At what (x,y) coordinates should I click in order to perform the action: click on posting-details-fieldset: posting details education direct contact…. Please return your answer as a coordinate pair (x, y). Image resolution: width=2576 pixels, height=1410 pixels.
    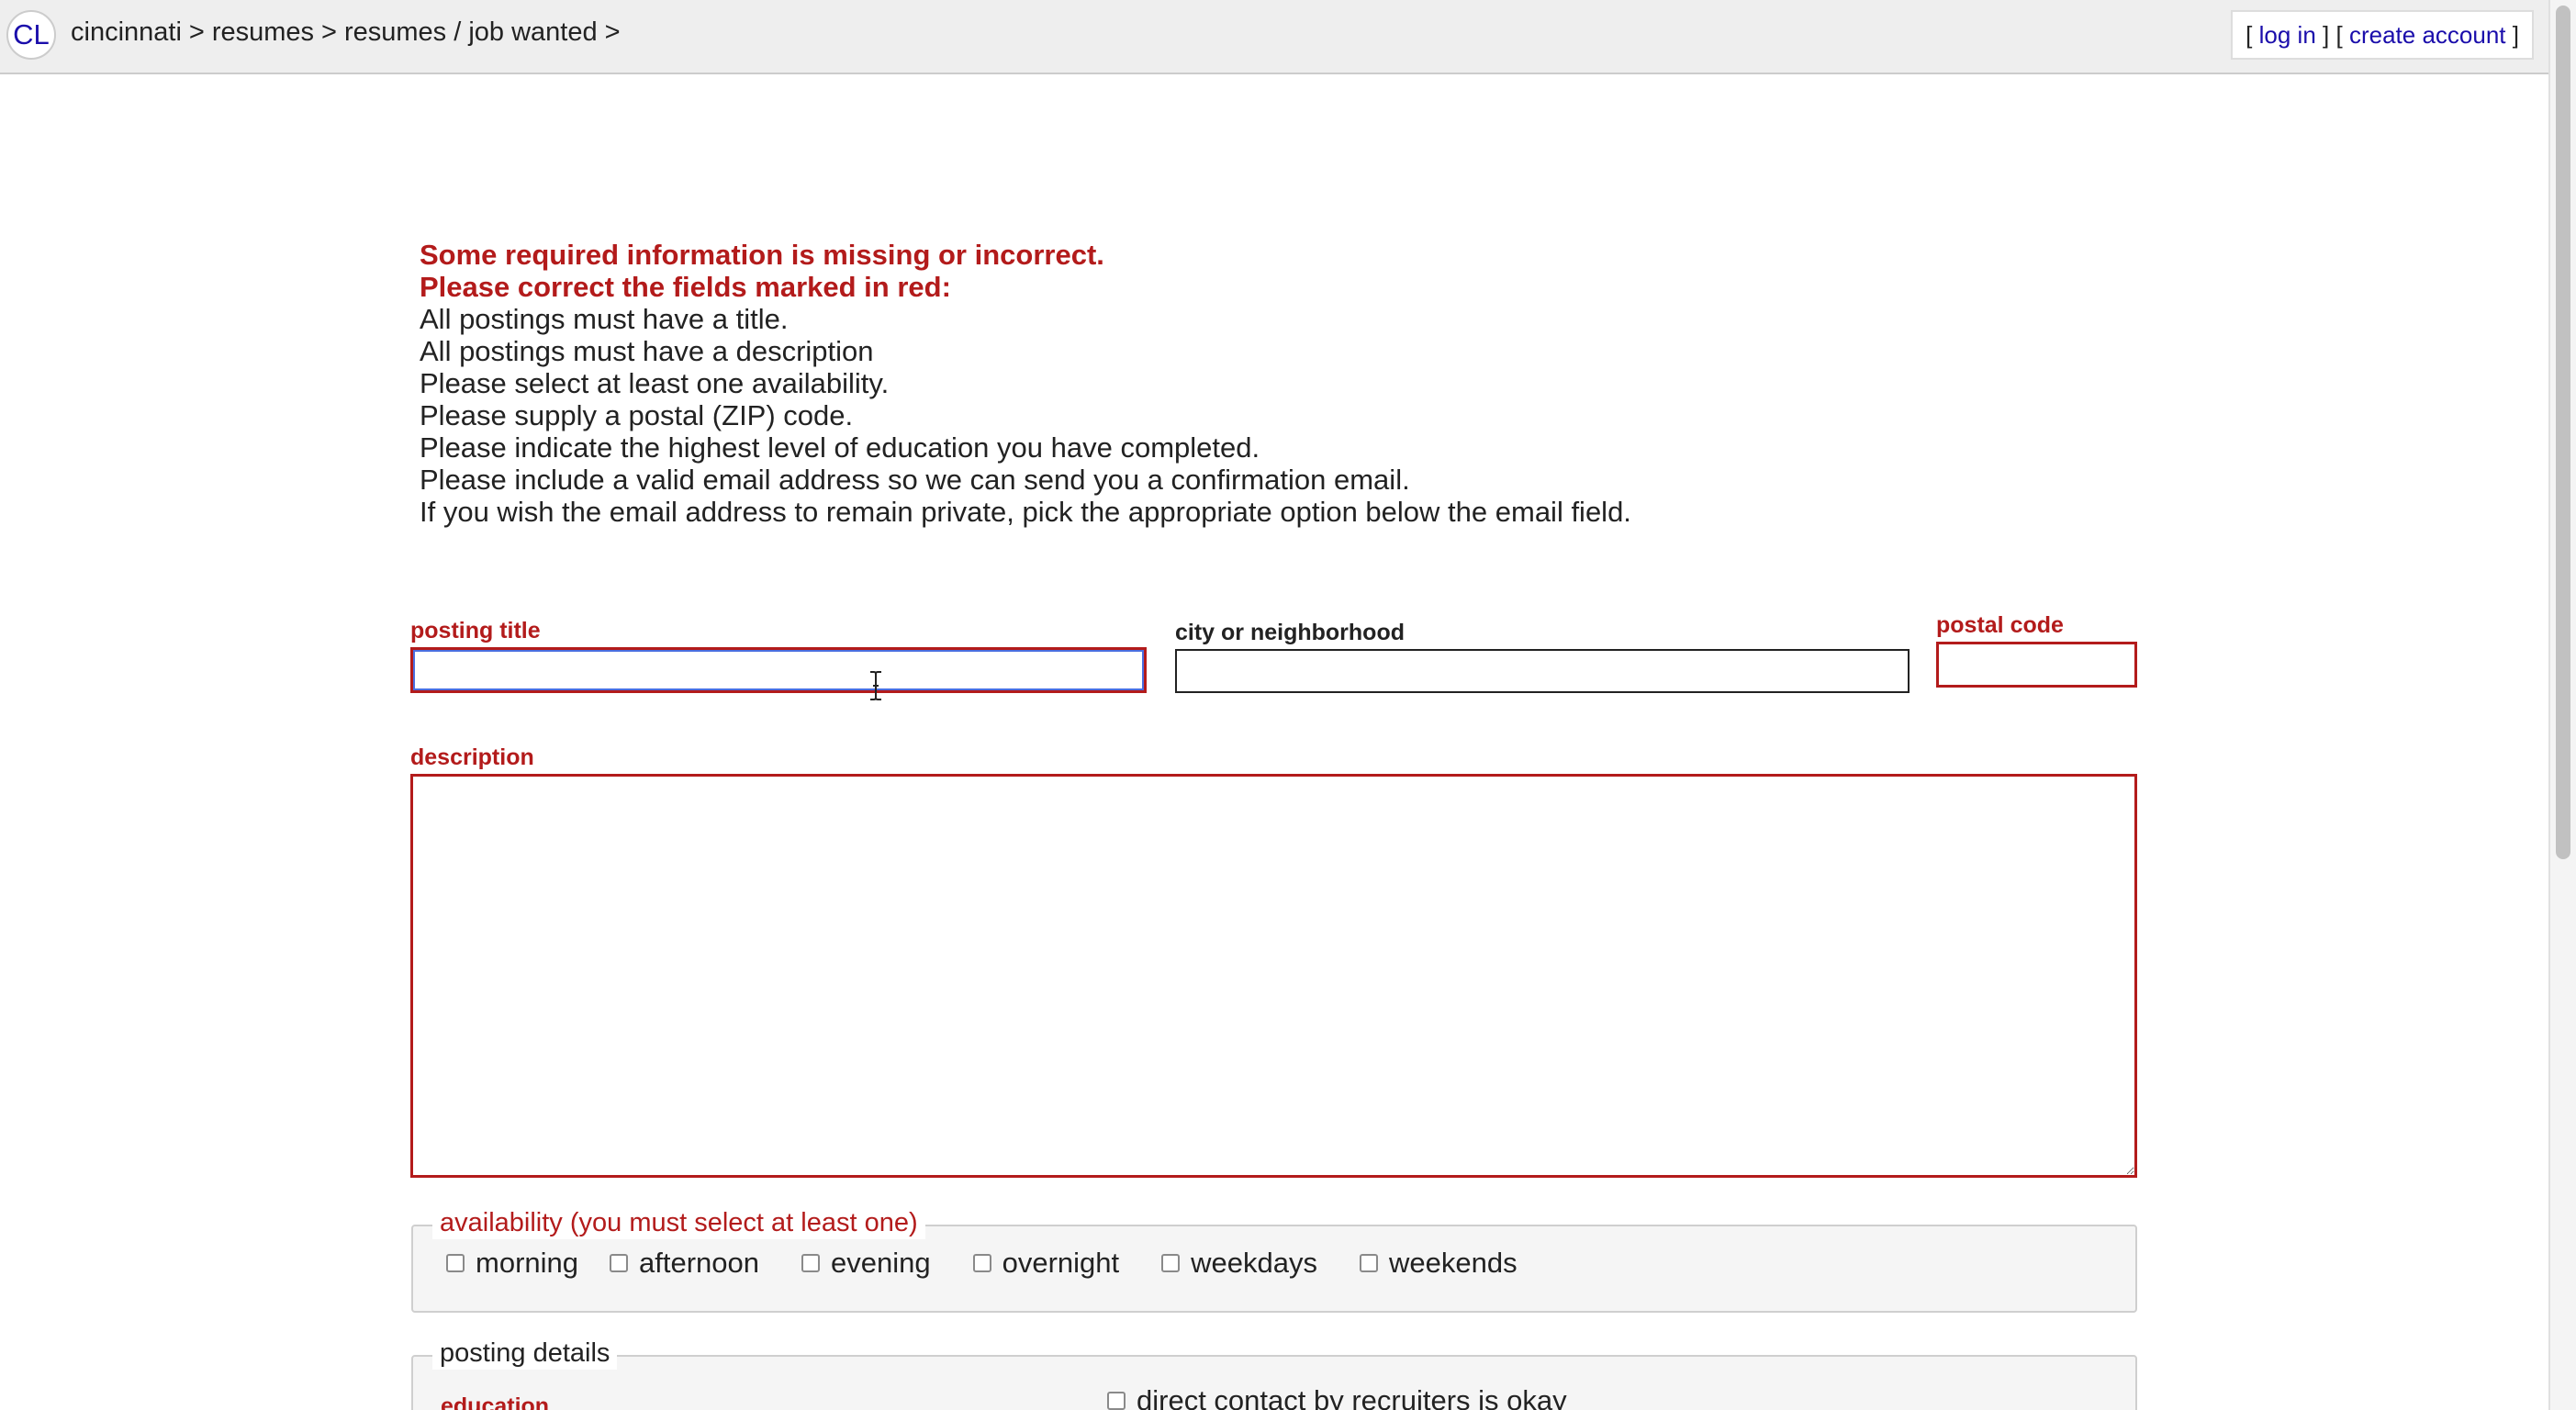
    Looking at the image, I should click on (1274, 1373).